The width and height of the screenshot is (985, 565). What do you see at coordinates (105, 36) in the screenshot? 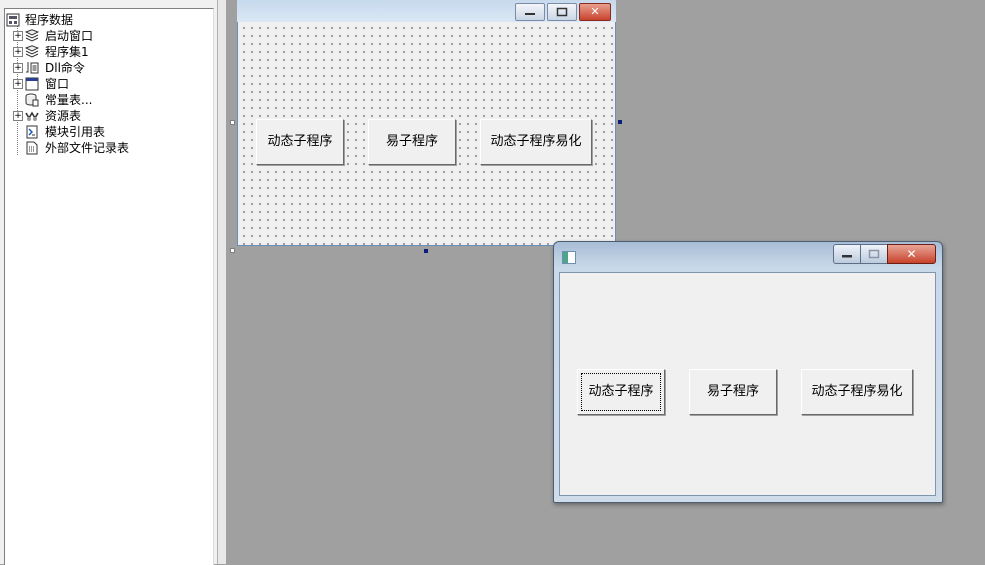
I see `tree-item-startup-window: + 启动窗口` at bounding box center [105, 36].